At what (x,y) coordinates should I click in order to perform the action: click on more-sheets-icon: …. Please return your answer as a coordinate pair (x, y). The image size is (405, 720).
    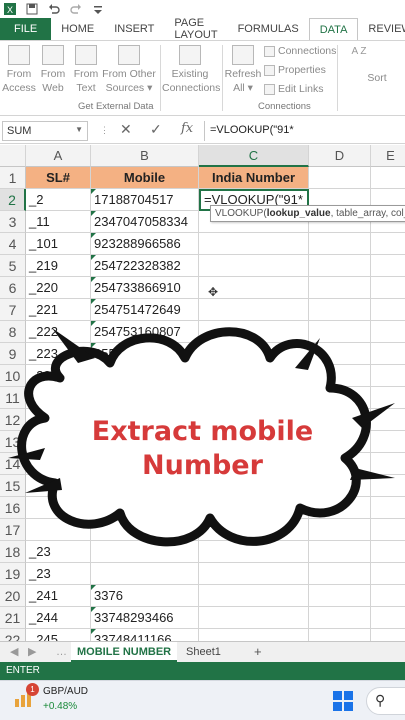
    Looking at the image, I should click on (61, 652).